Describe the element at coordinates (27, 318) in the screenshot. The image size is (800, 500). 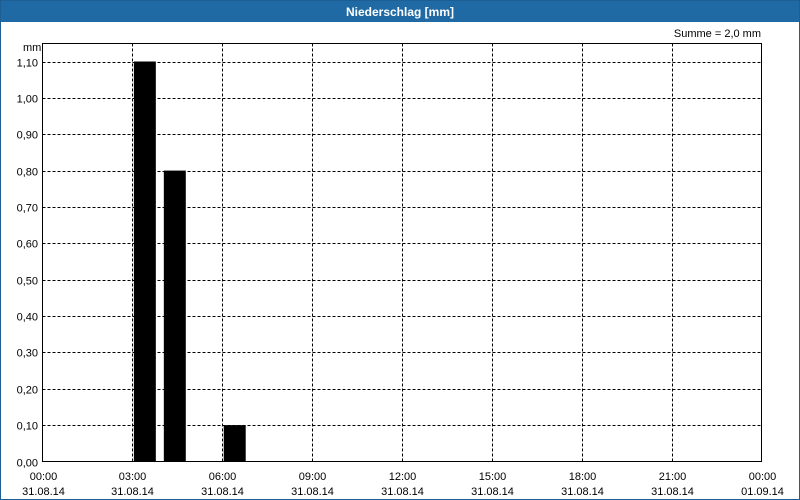
I see `y-tick-label: 0,40` at that location.